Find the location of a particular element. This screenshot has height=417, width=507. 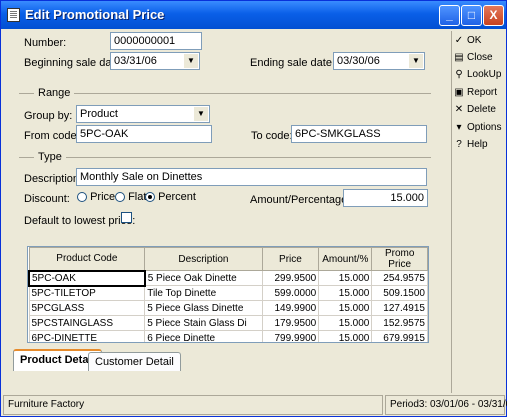

ok-button: ✓ OK is located at coordinates (467, 43).